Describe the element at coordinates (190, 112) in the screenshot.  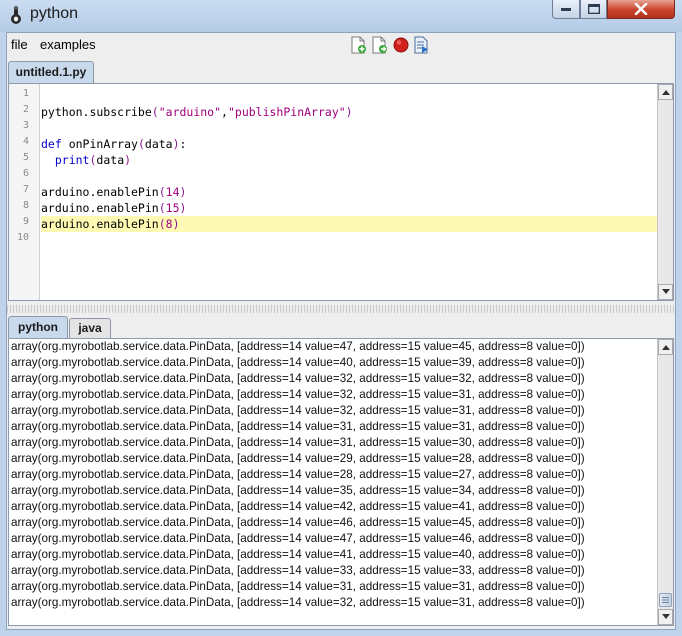
I see `code-token: "arduino"` at that location.